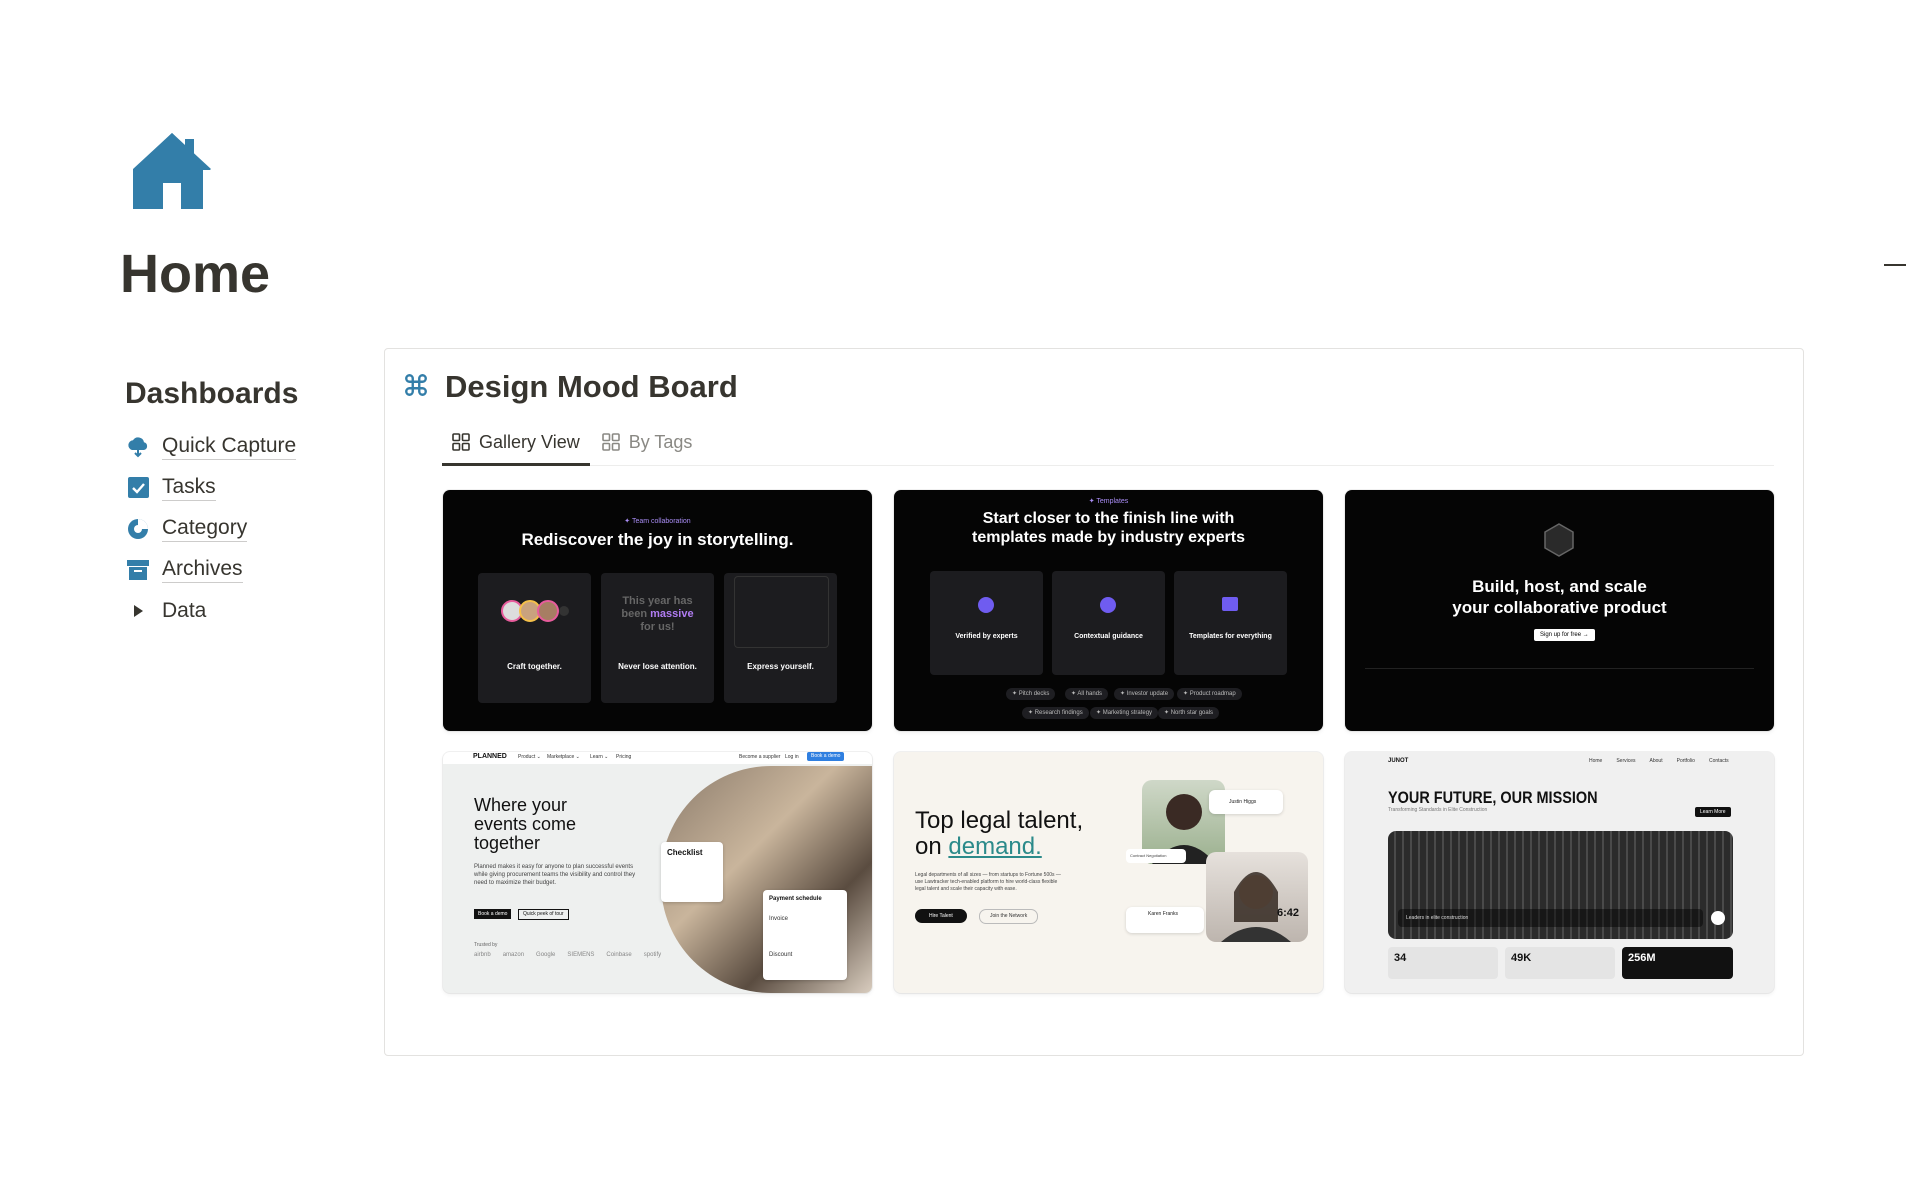 This screenshot has width=1920, height=1199. I want to click on tag-pill: ✦ Marketing strategy, so click(1124, 713).